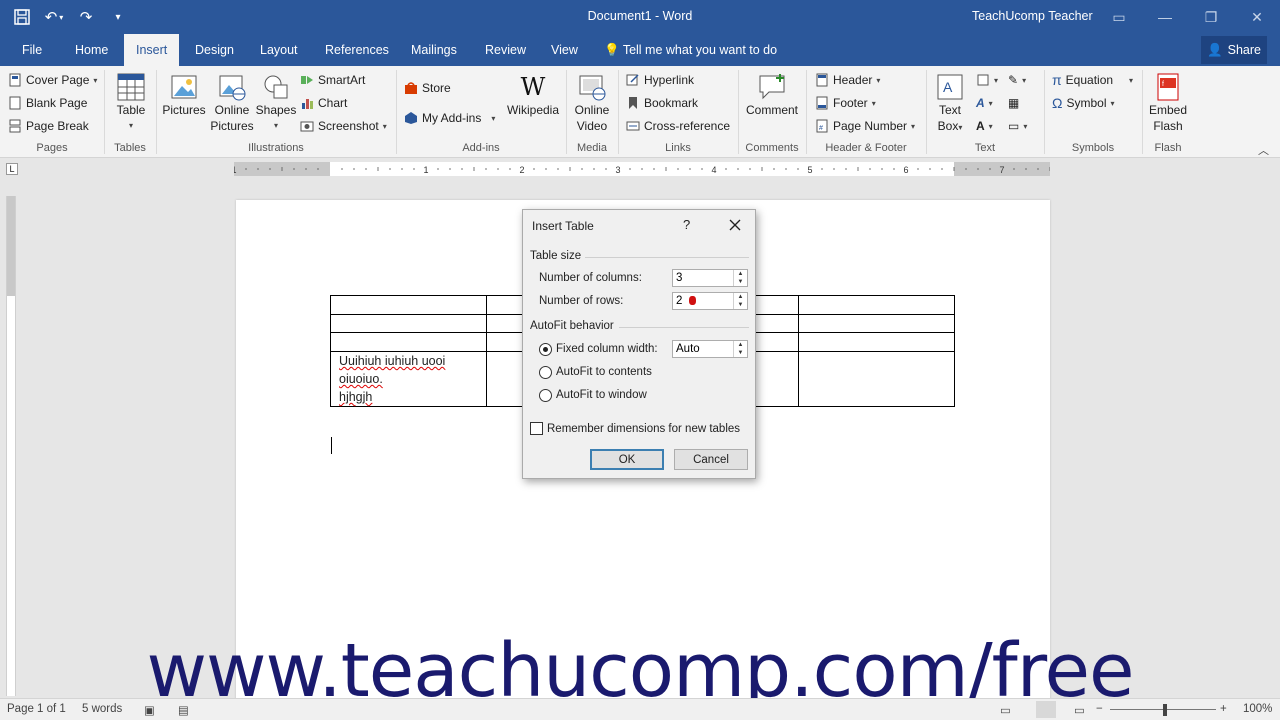  What do you see at coordinates (184, 95) in the screenshot?
I see `pictures-button: Pictures` at bounding box center [184, 95].